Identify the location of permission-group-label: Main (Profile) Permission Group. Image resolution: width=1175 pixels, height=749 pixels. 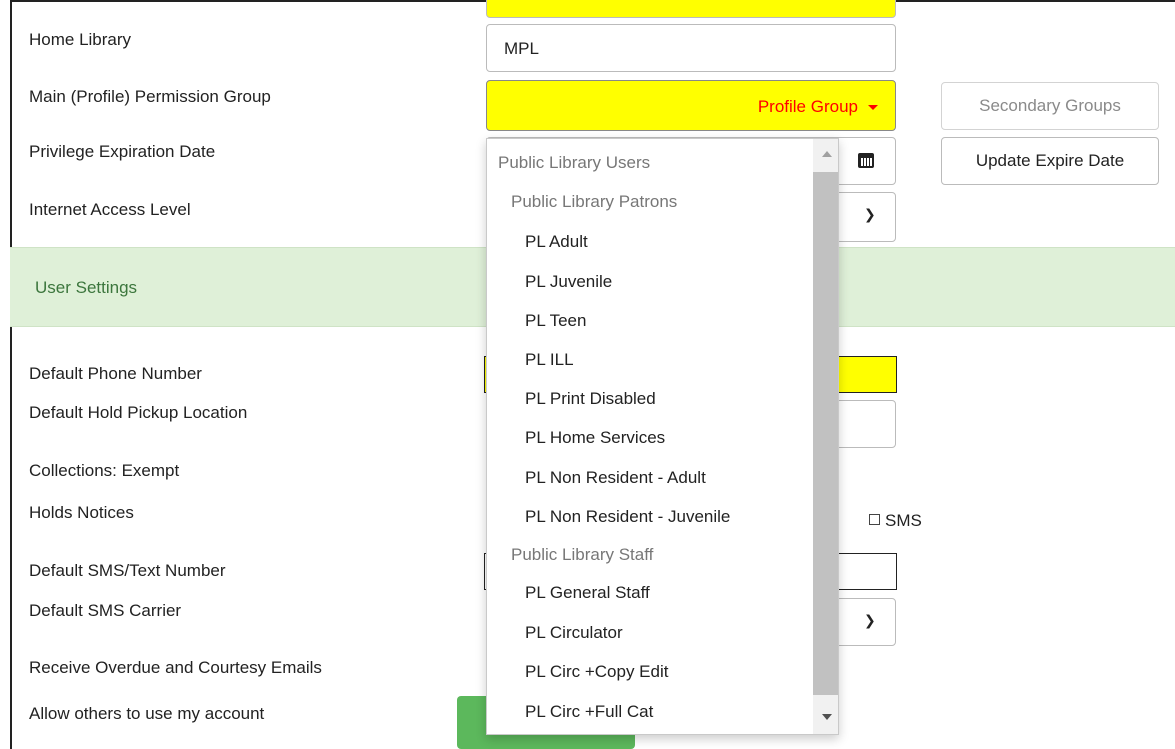
(150, 96).